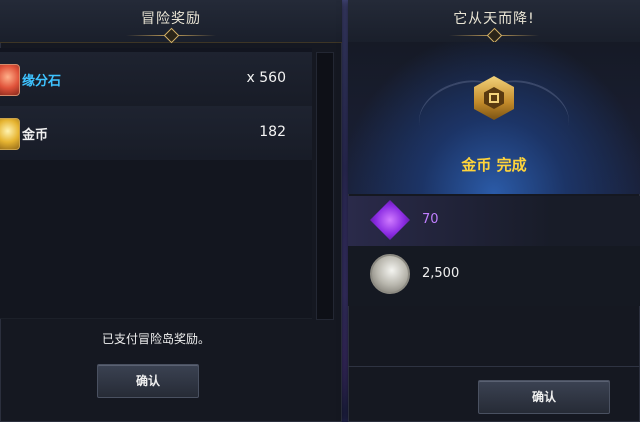  What do you see at coordinates (156, 133) in the screenshot?
I see `reward-row: 金币 182` at bounding box center [156, 133].